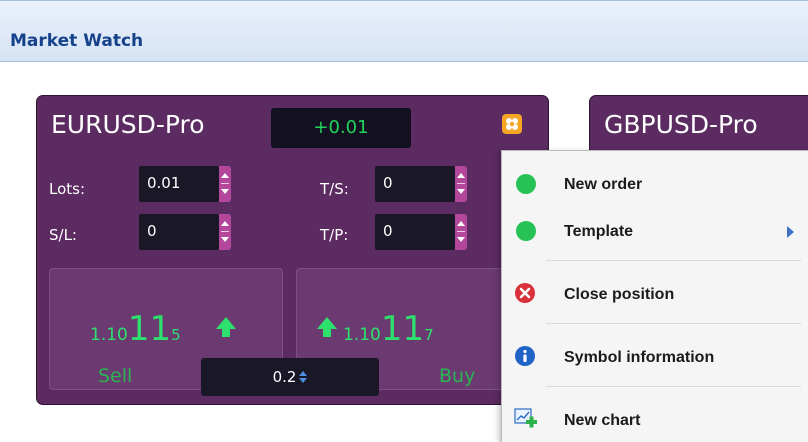 This screenshot has width=808, height=442. What do you see at coordinates (388, 183) in the screenshot?
I see `ts-value: 0` at bounding box center [388, 183].